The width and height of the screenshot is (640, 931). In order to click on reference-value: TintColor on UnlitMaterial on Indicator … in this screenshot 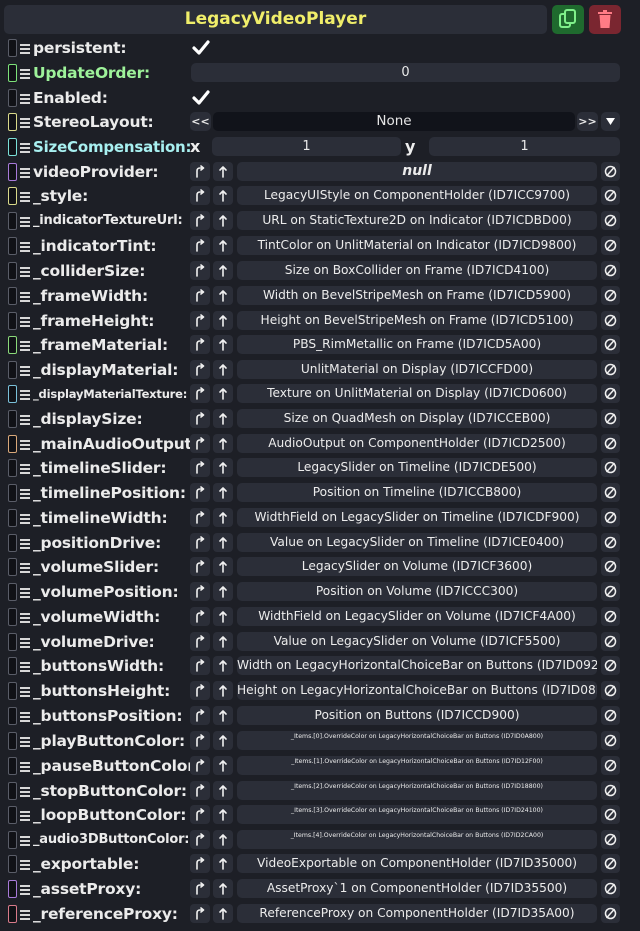, I will do `click(417, 245)`.